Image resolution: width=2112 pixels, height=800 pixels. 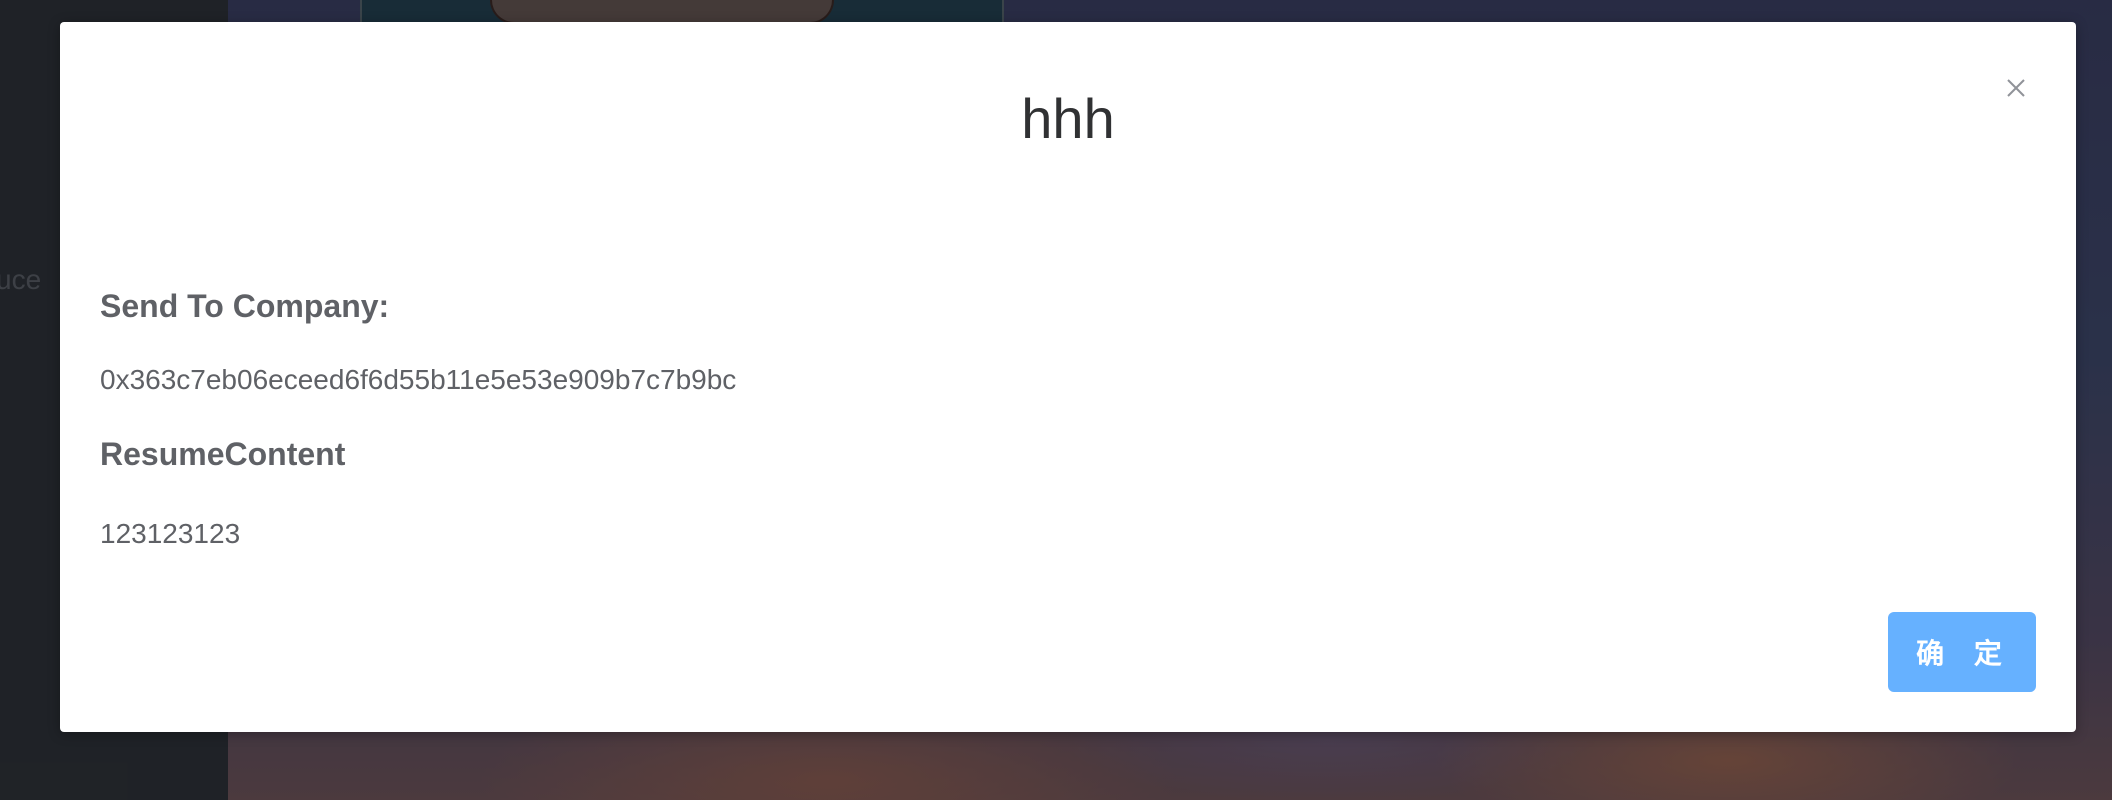 I want to click on resume-content-label: ResumeContent, so click(x=223, y=454).